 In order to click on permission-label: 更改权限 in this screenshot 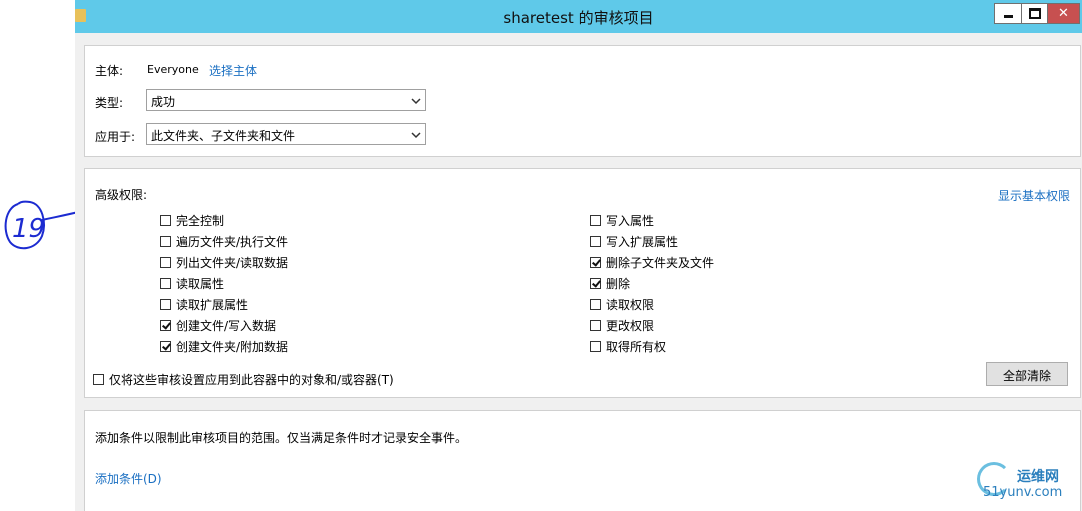, I will do `click(630, 326)`.